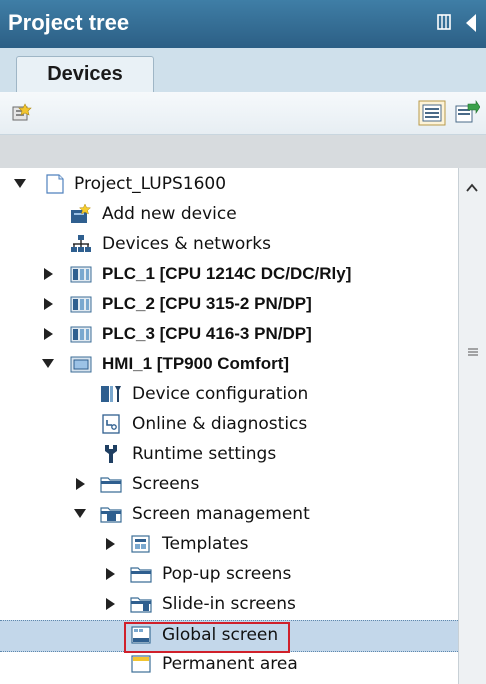 This screenshot has width=486, height=684. I want to click on tree-item-slidein-screens: Slide-in screens, so click(229, 605).